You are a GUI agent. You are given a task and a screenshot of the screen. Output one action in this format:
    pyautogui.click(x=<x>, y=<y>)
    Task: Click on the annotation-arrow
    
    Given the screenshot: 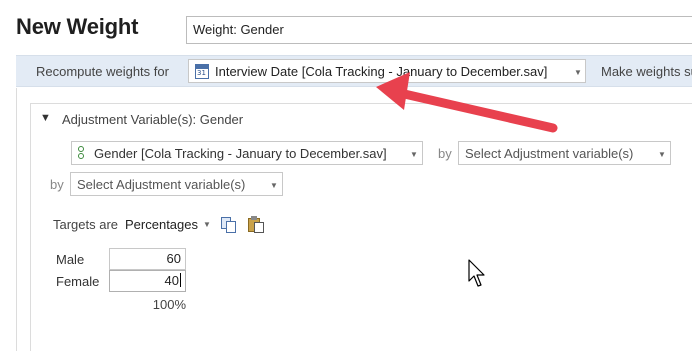 What is the action you would take?
    pyautogui.click(x=467, y=102)
    